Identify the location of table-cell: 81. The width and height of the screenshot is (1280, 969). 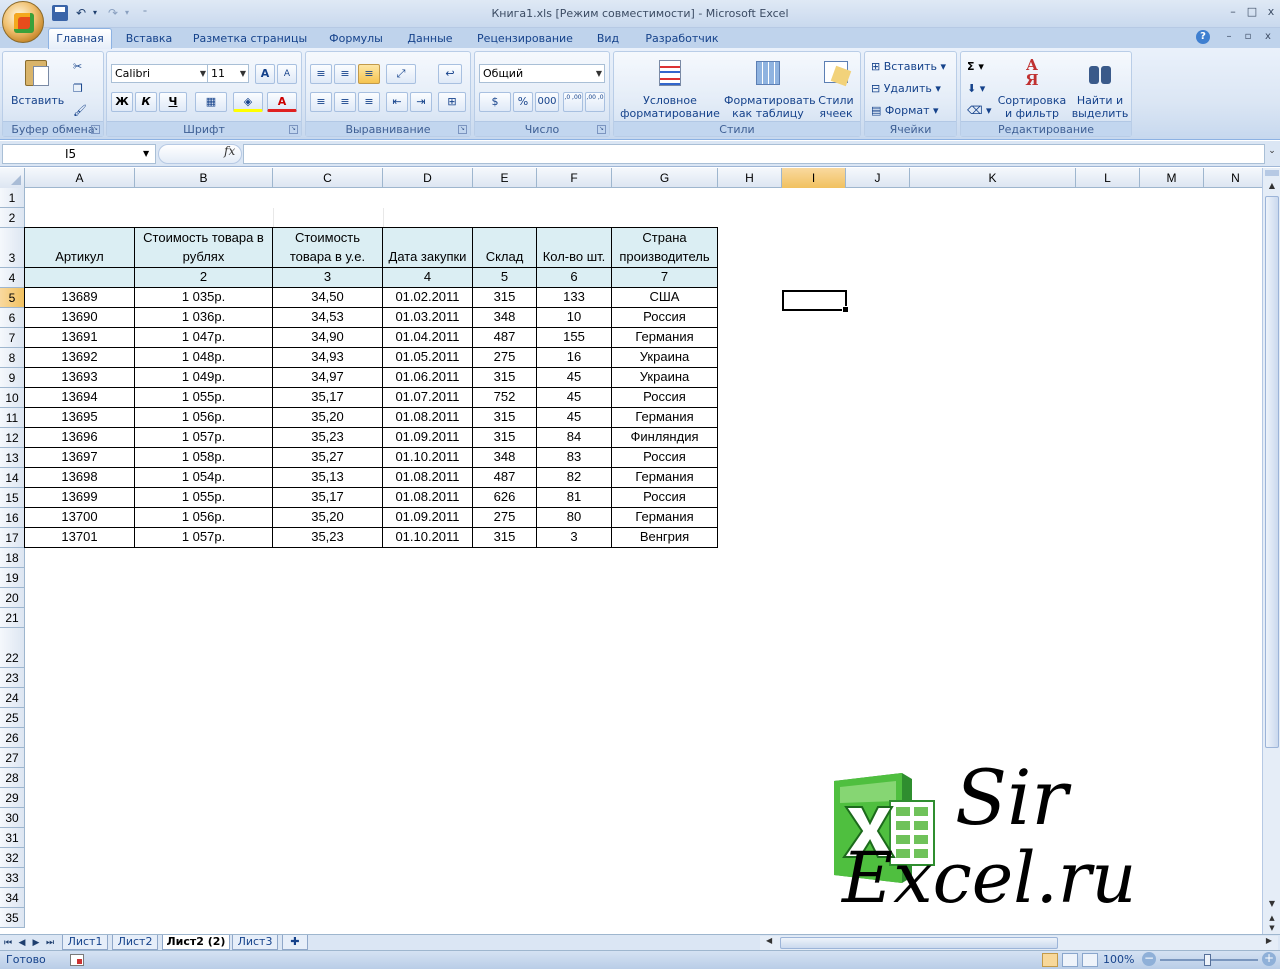
(574, 497).